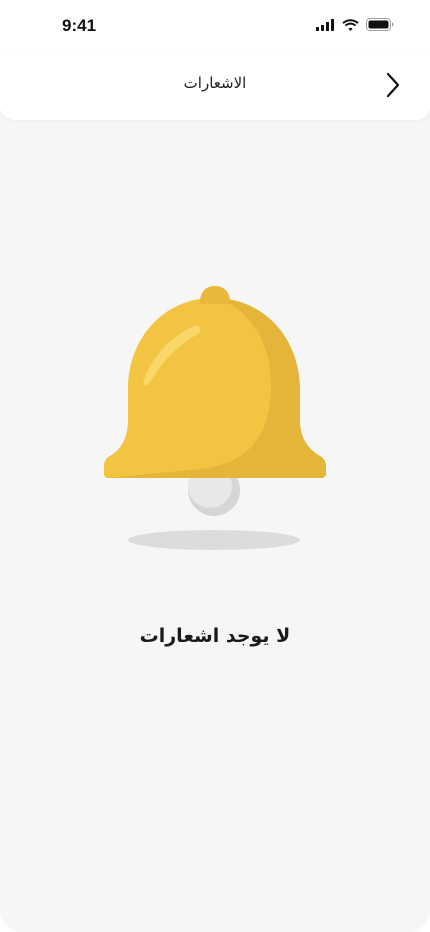 Image resolution: width=430 pixels, height=932 pixels. What do you see at coordinates (214, 540) in the screenshot?
I see `bell-shadow` at bounding box center [214, 540].